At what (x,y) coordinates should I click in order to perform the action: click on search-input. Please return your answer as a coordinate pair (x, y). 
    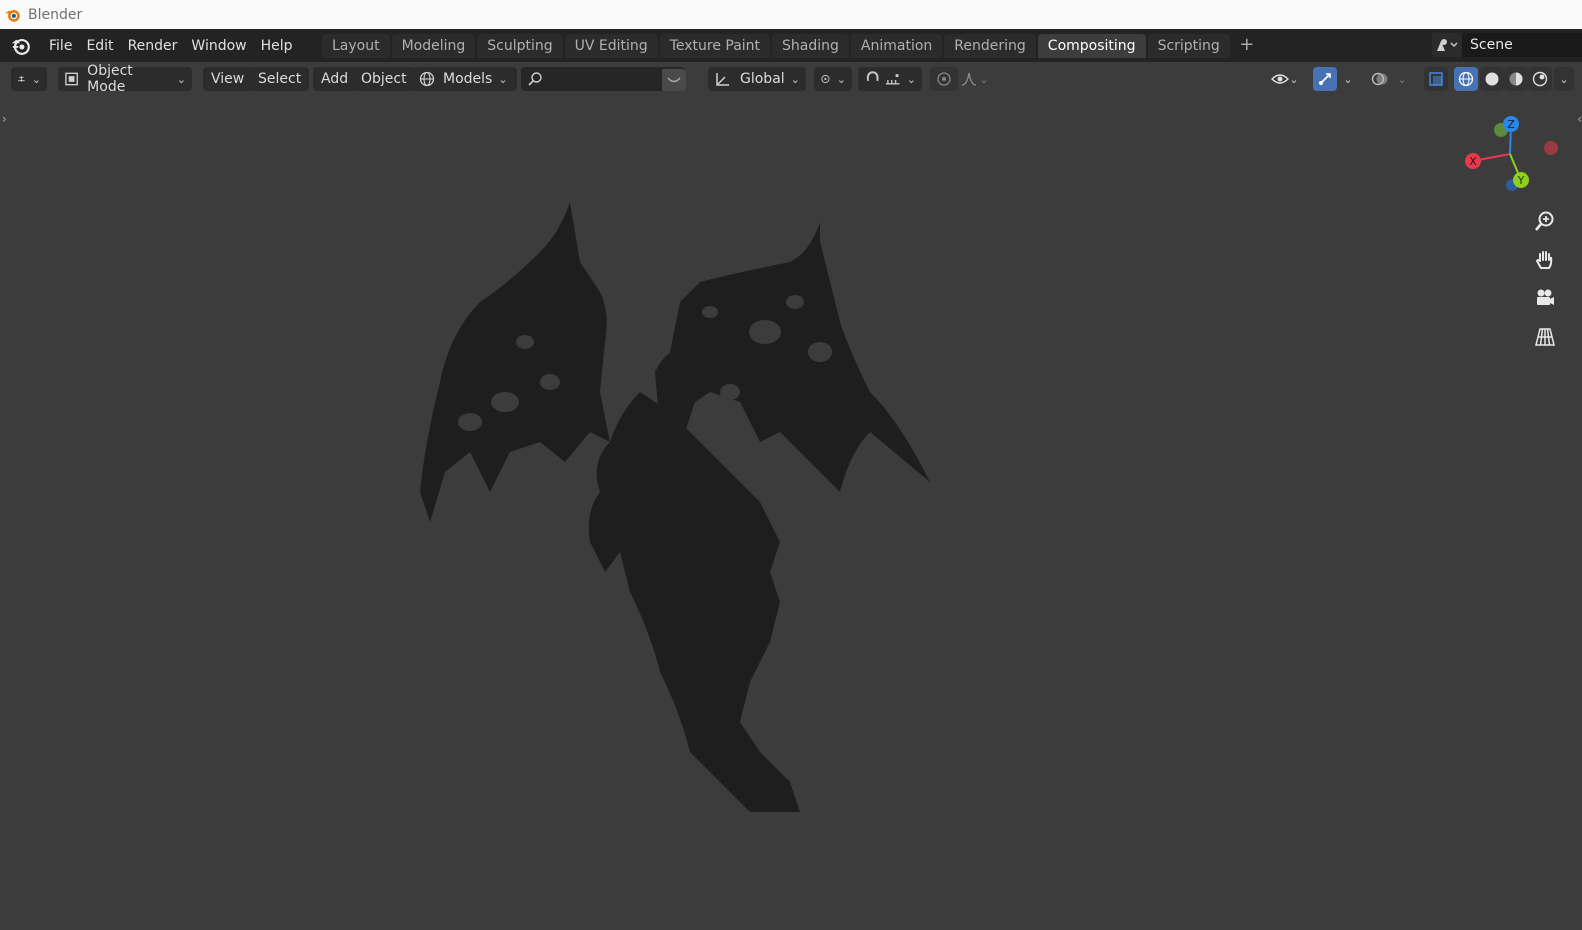
    Looking at the image, I should click on (603, 79).